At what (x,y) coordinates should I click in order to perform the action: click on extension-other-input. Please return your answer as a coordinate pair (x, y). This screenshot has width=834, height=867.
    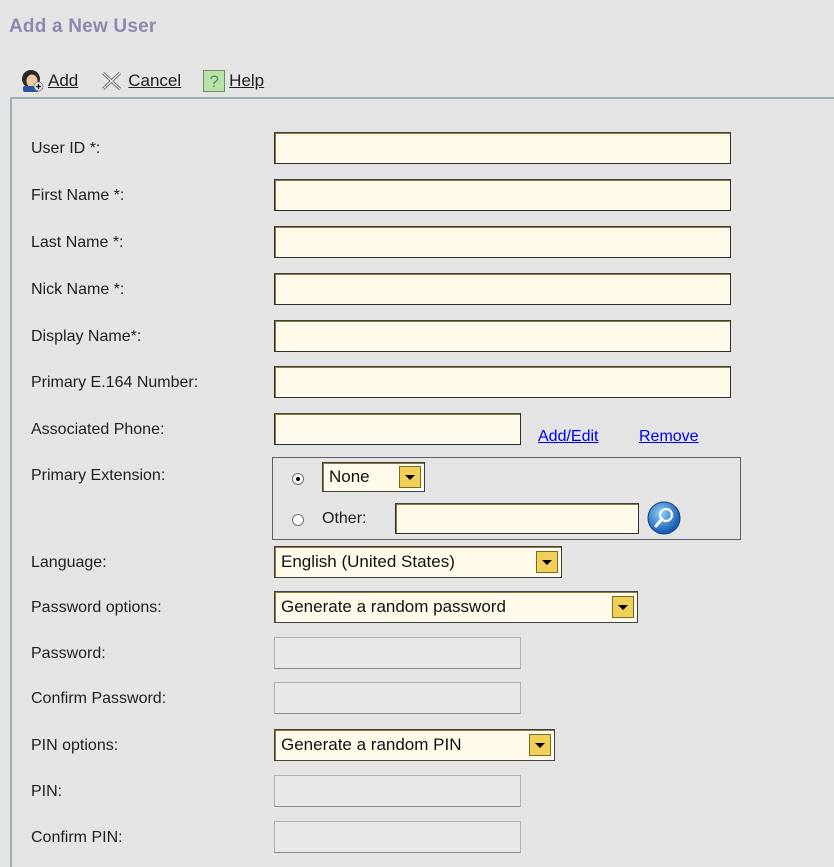
    Looking at the image, I should click on (517, 518).